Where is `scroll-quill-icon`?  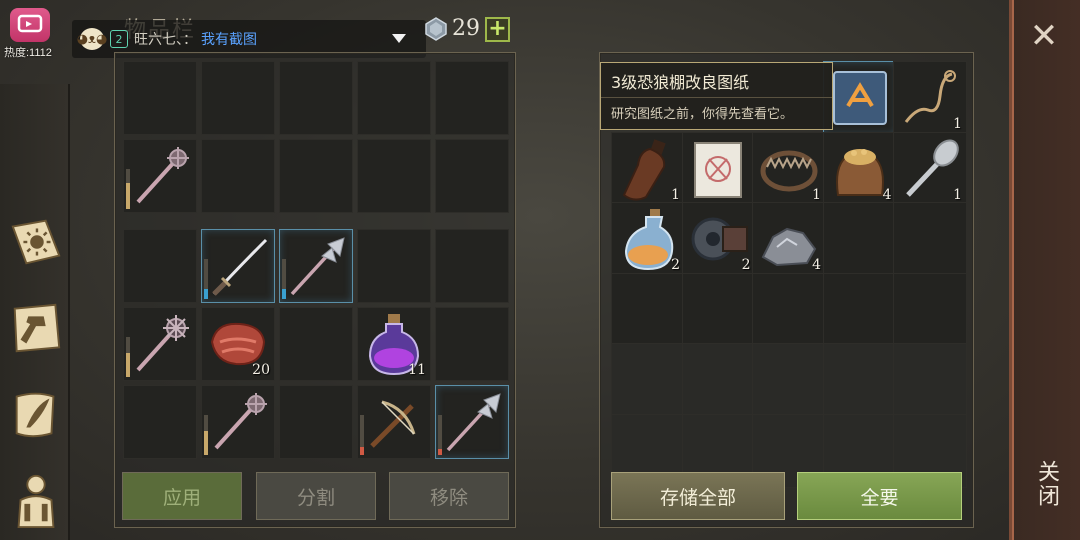
scroll-quill-icon is located at coordinates (35, 415).